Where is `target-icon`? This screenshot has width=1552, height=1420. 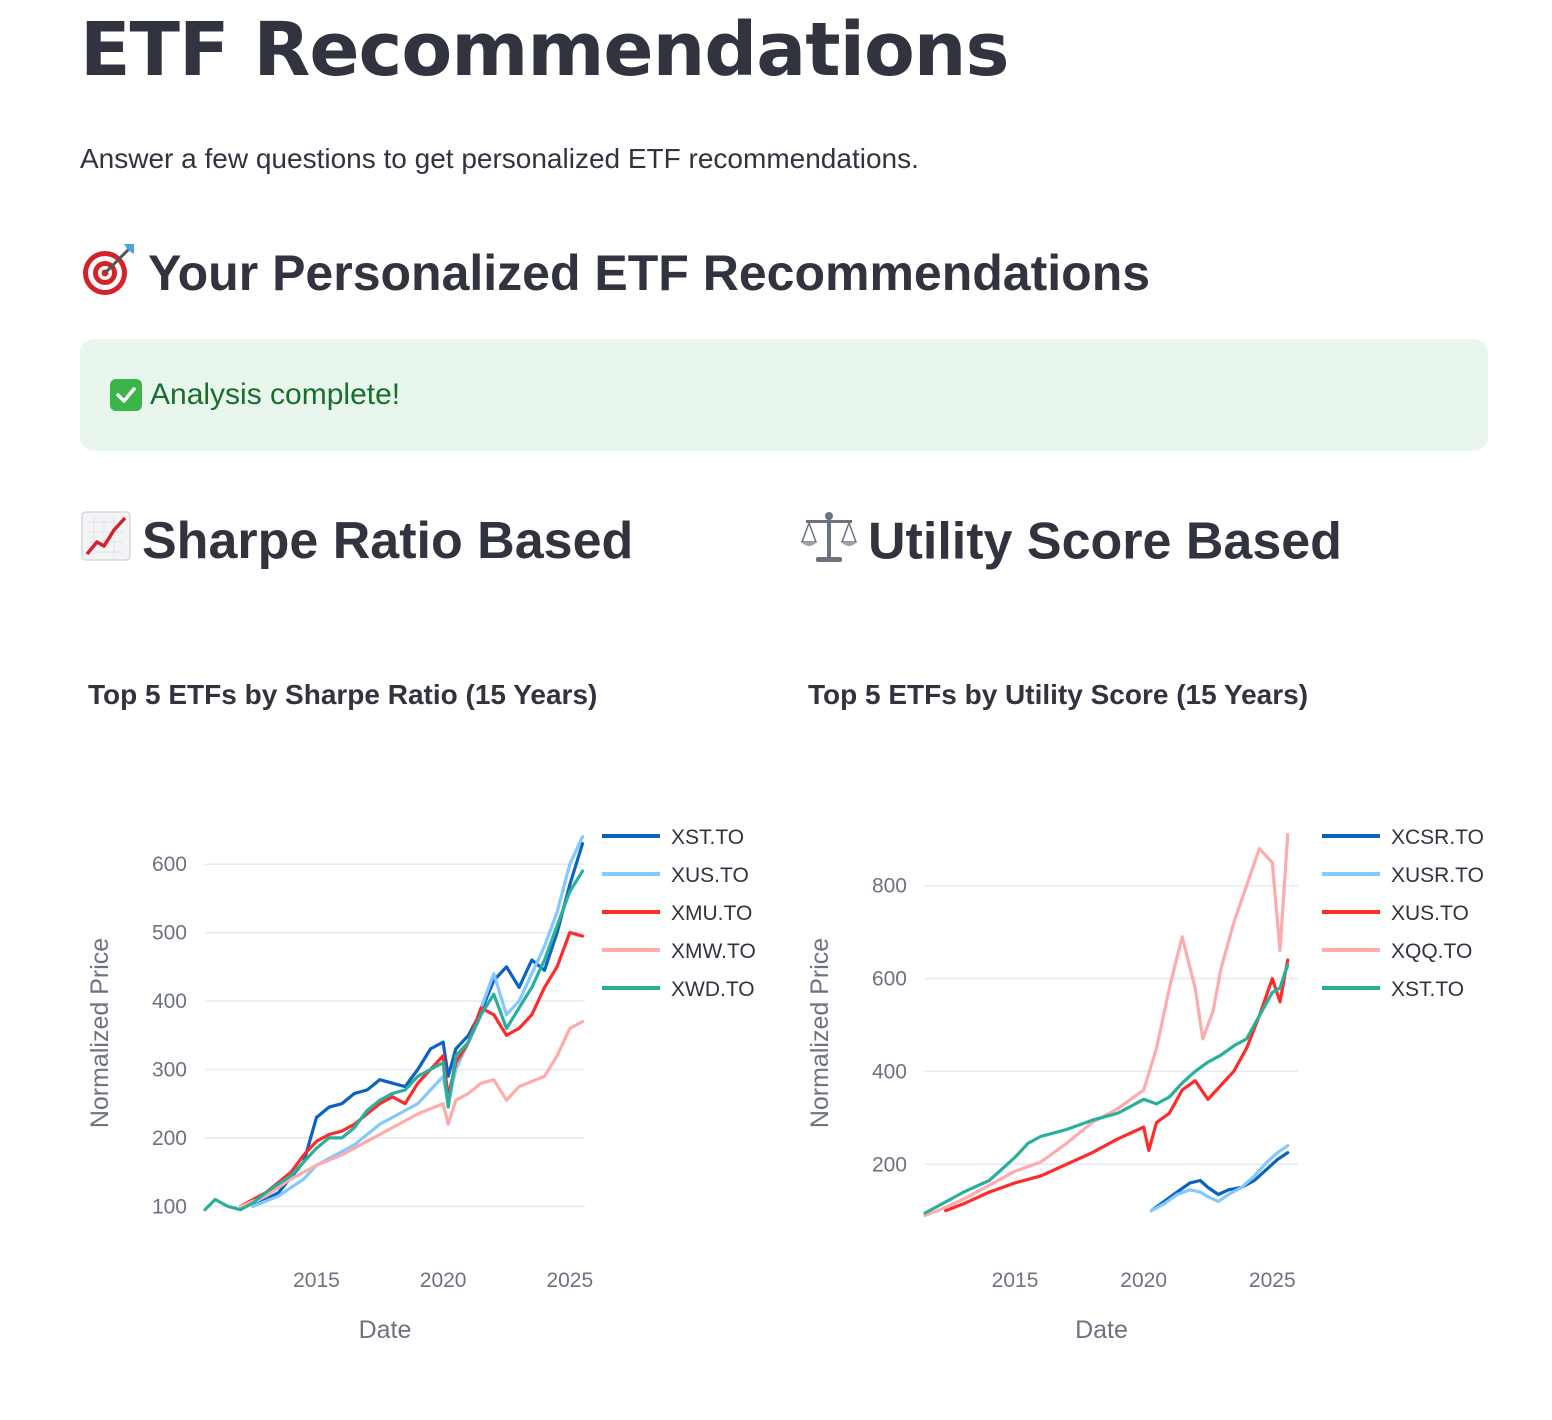
target-icon is located at coordinates (109, 277).